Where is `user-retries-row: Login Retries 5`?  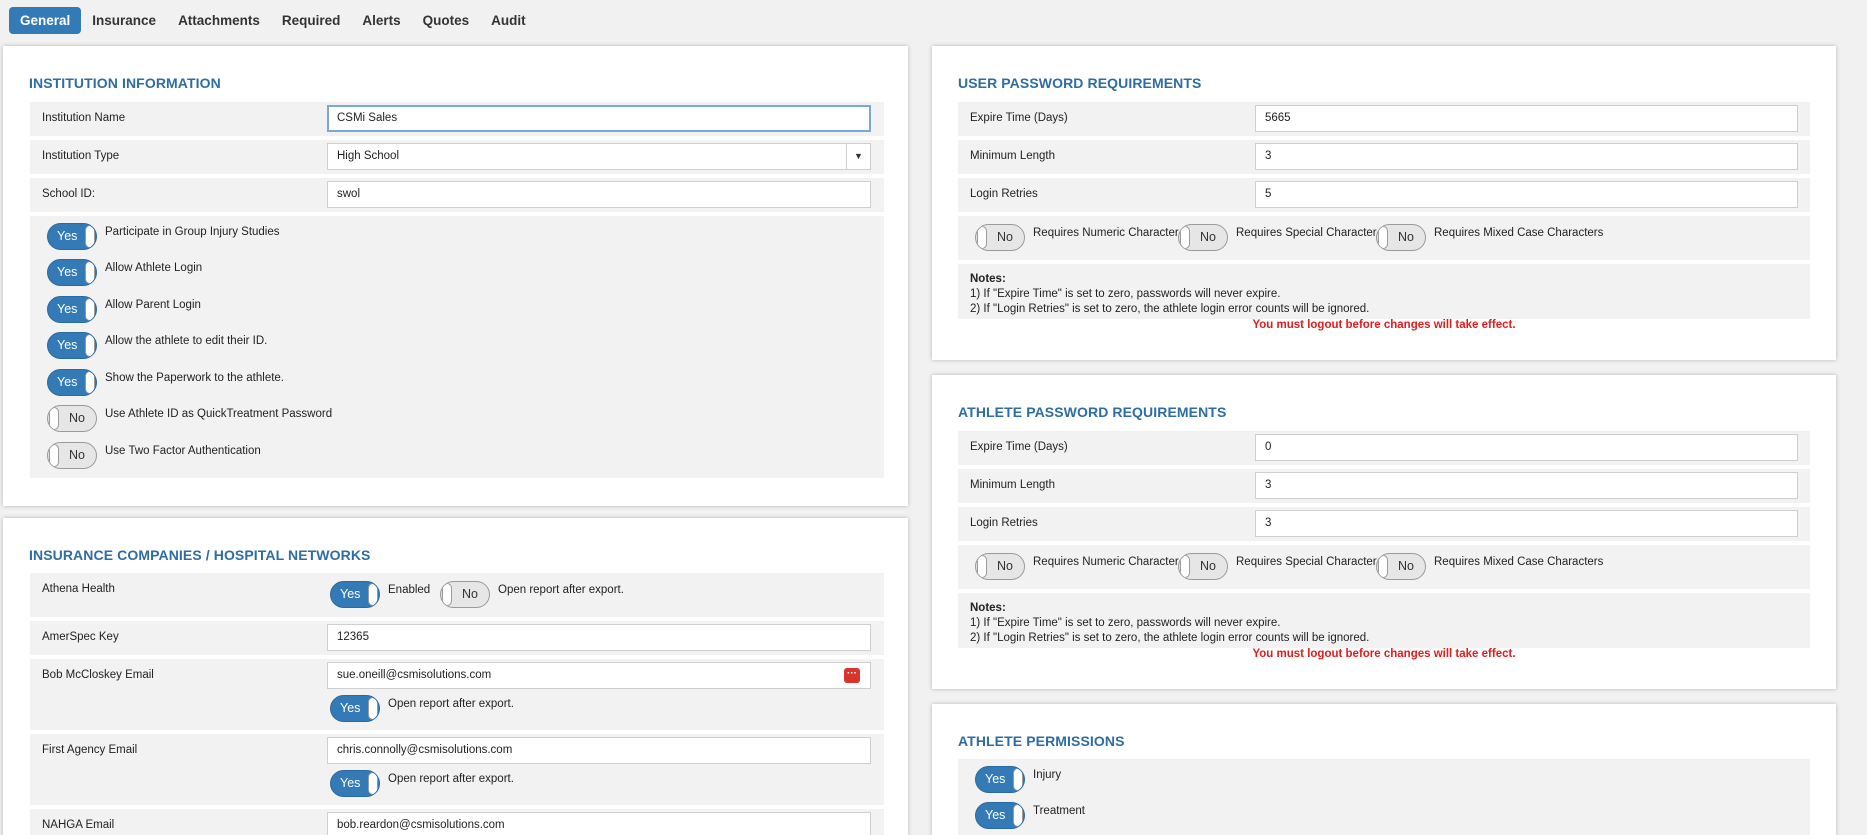
user-retries-row: Login Retries 5 is located at coordinates (1384, 195).